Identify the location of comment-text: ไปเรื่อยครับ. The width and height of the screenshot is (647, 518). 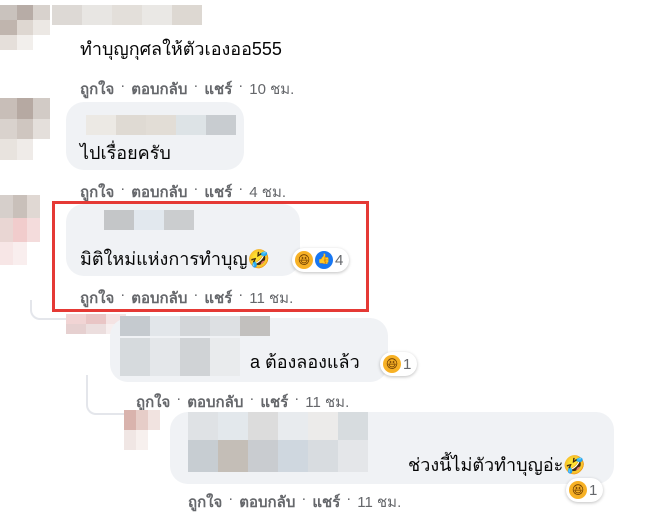
(125, 153).